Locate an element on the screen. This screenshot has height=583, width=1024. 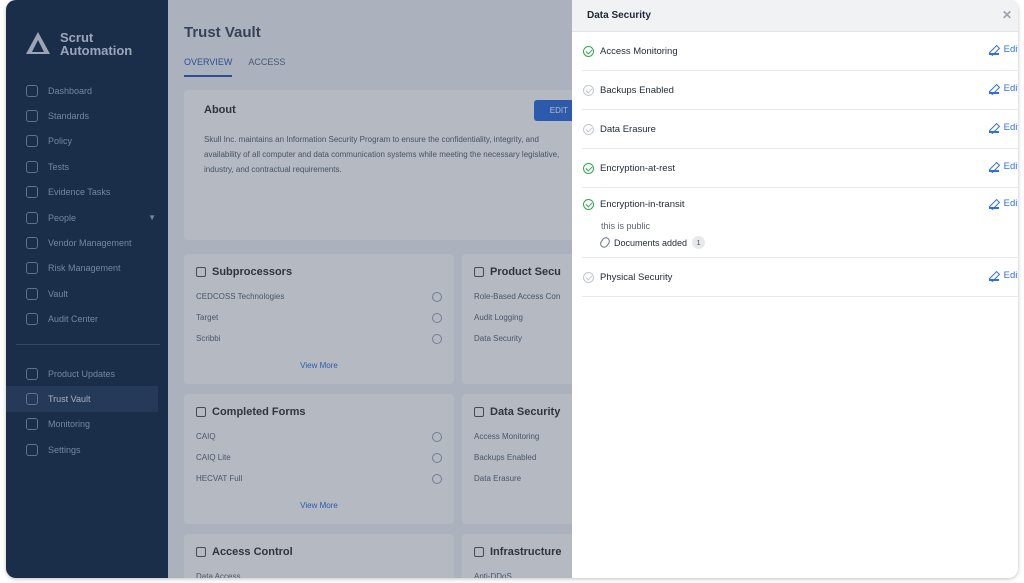
item-label: Data Erasure is located at coordinates (628, 129).